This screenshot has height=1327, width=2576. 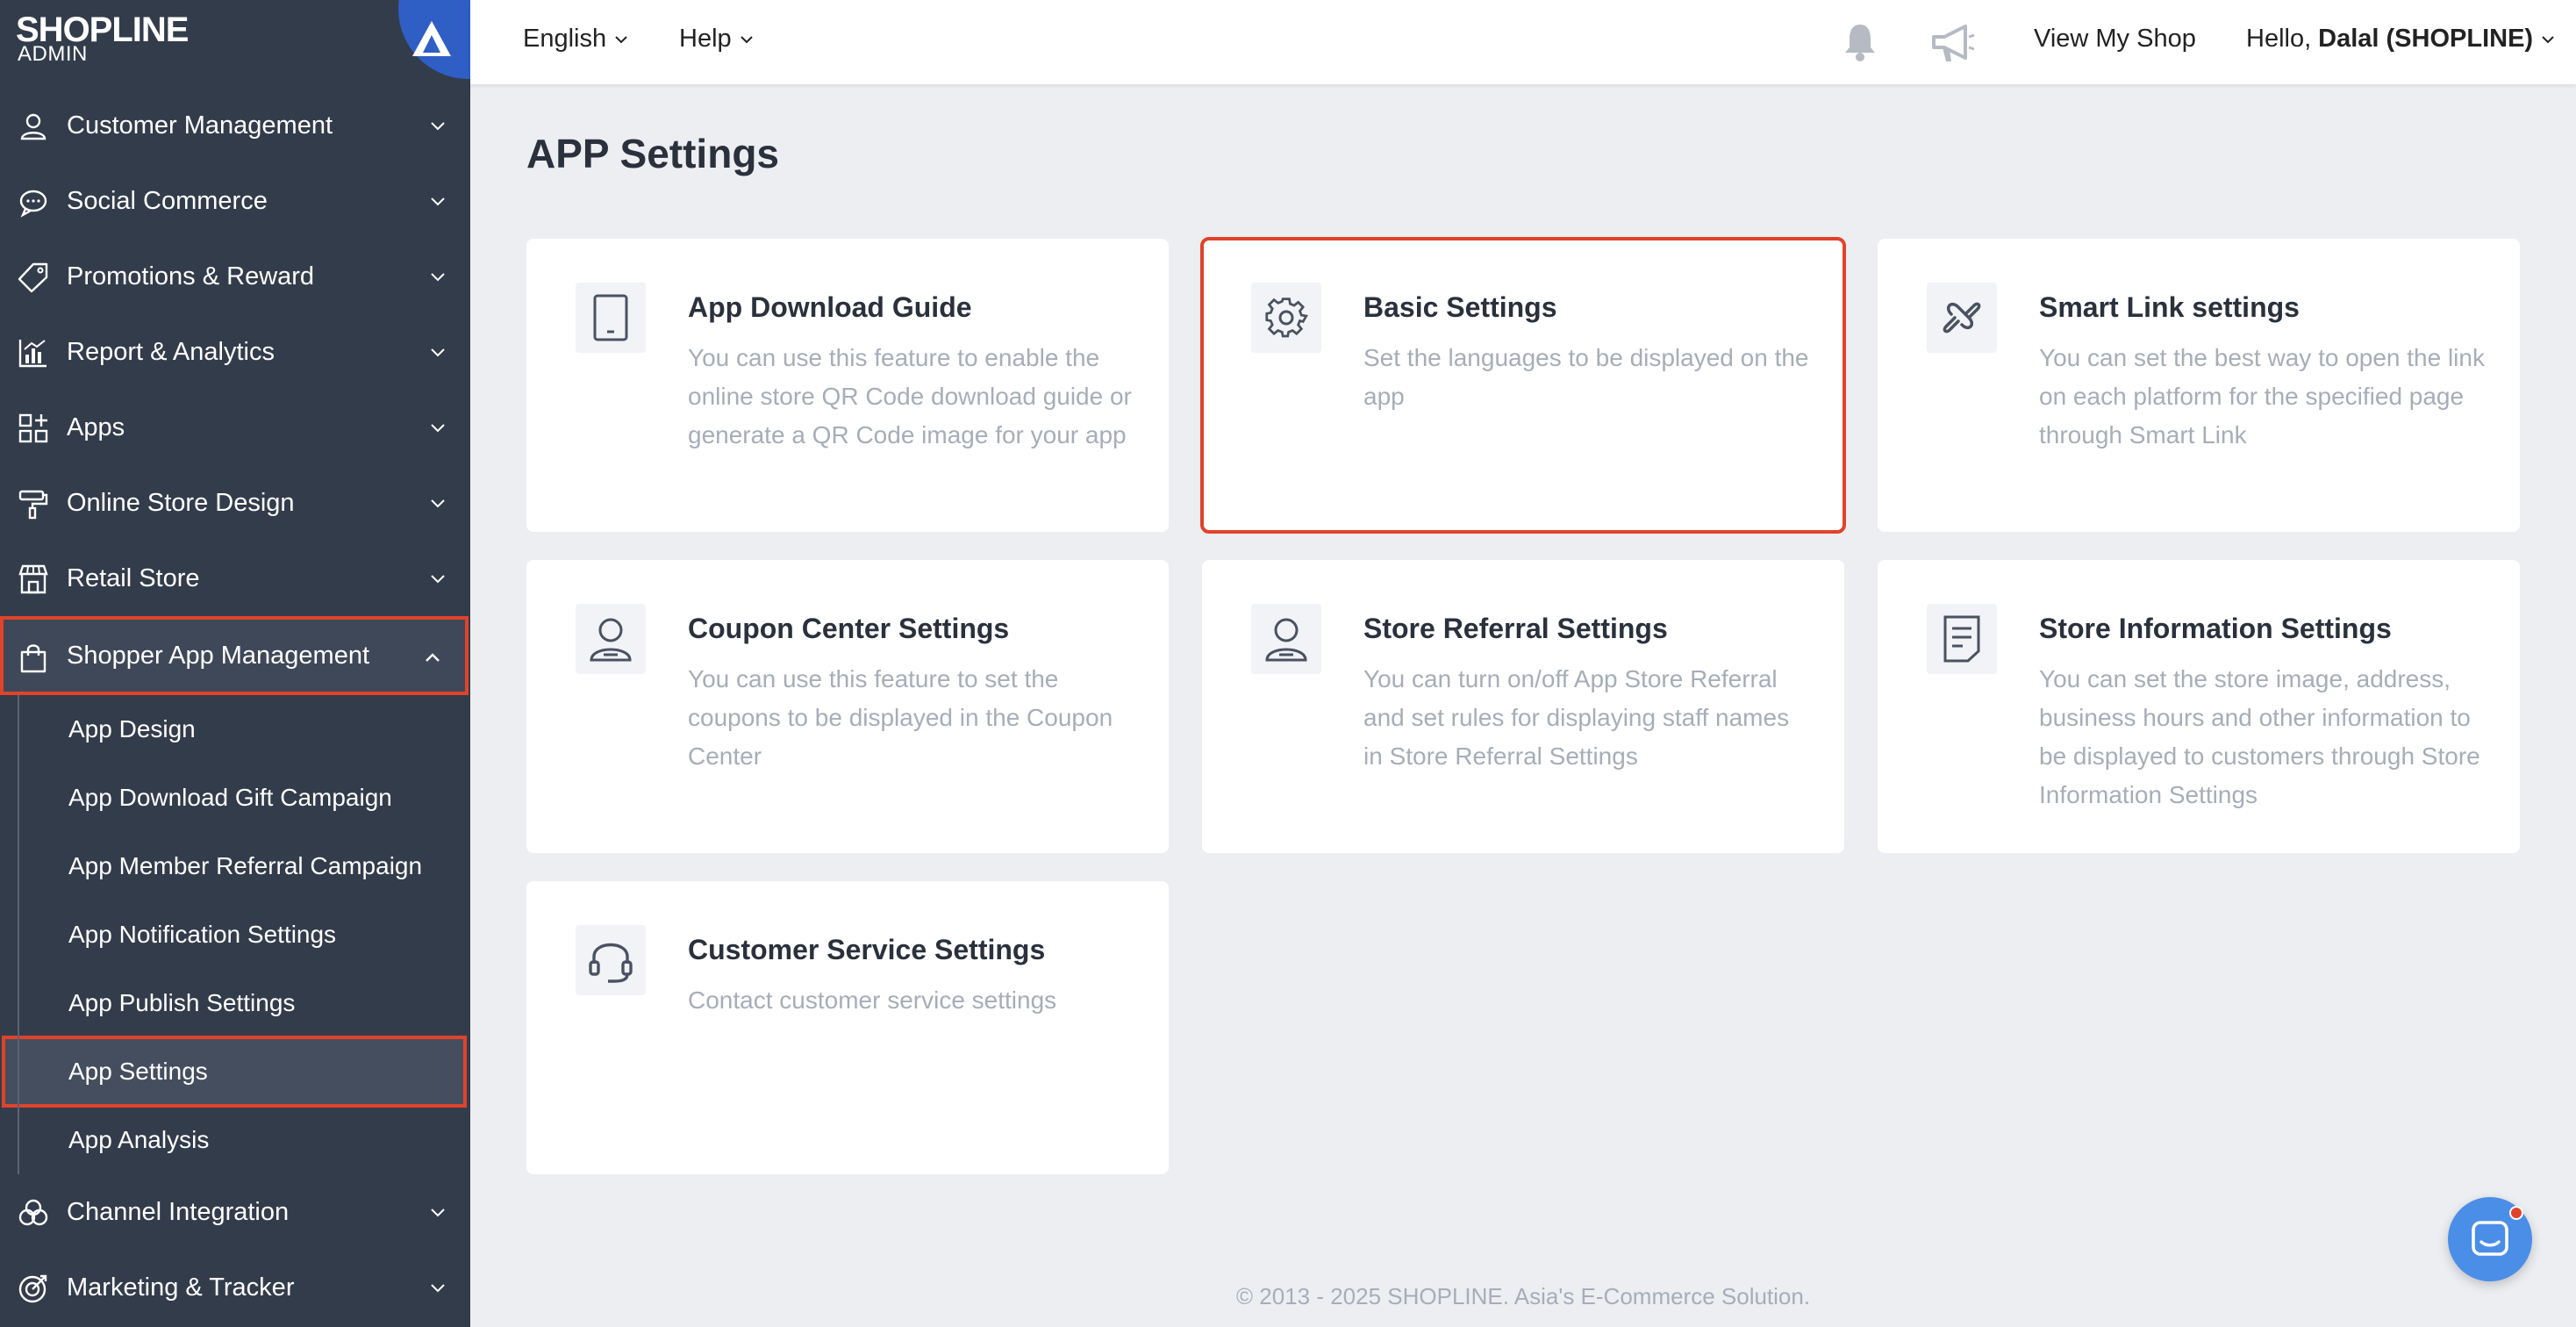 I want to click on document-icon, so click(x=1961, y=639).